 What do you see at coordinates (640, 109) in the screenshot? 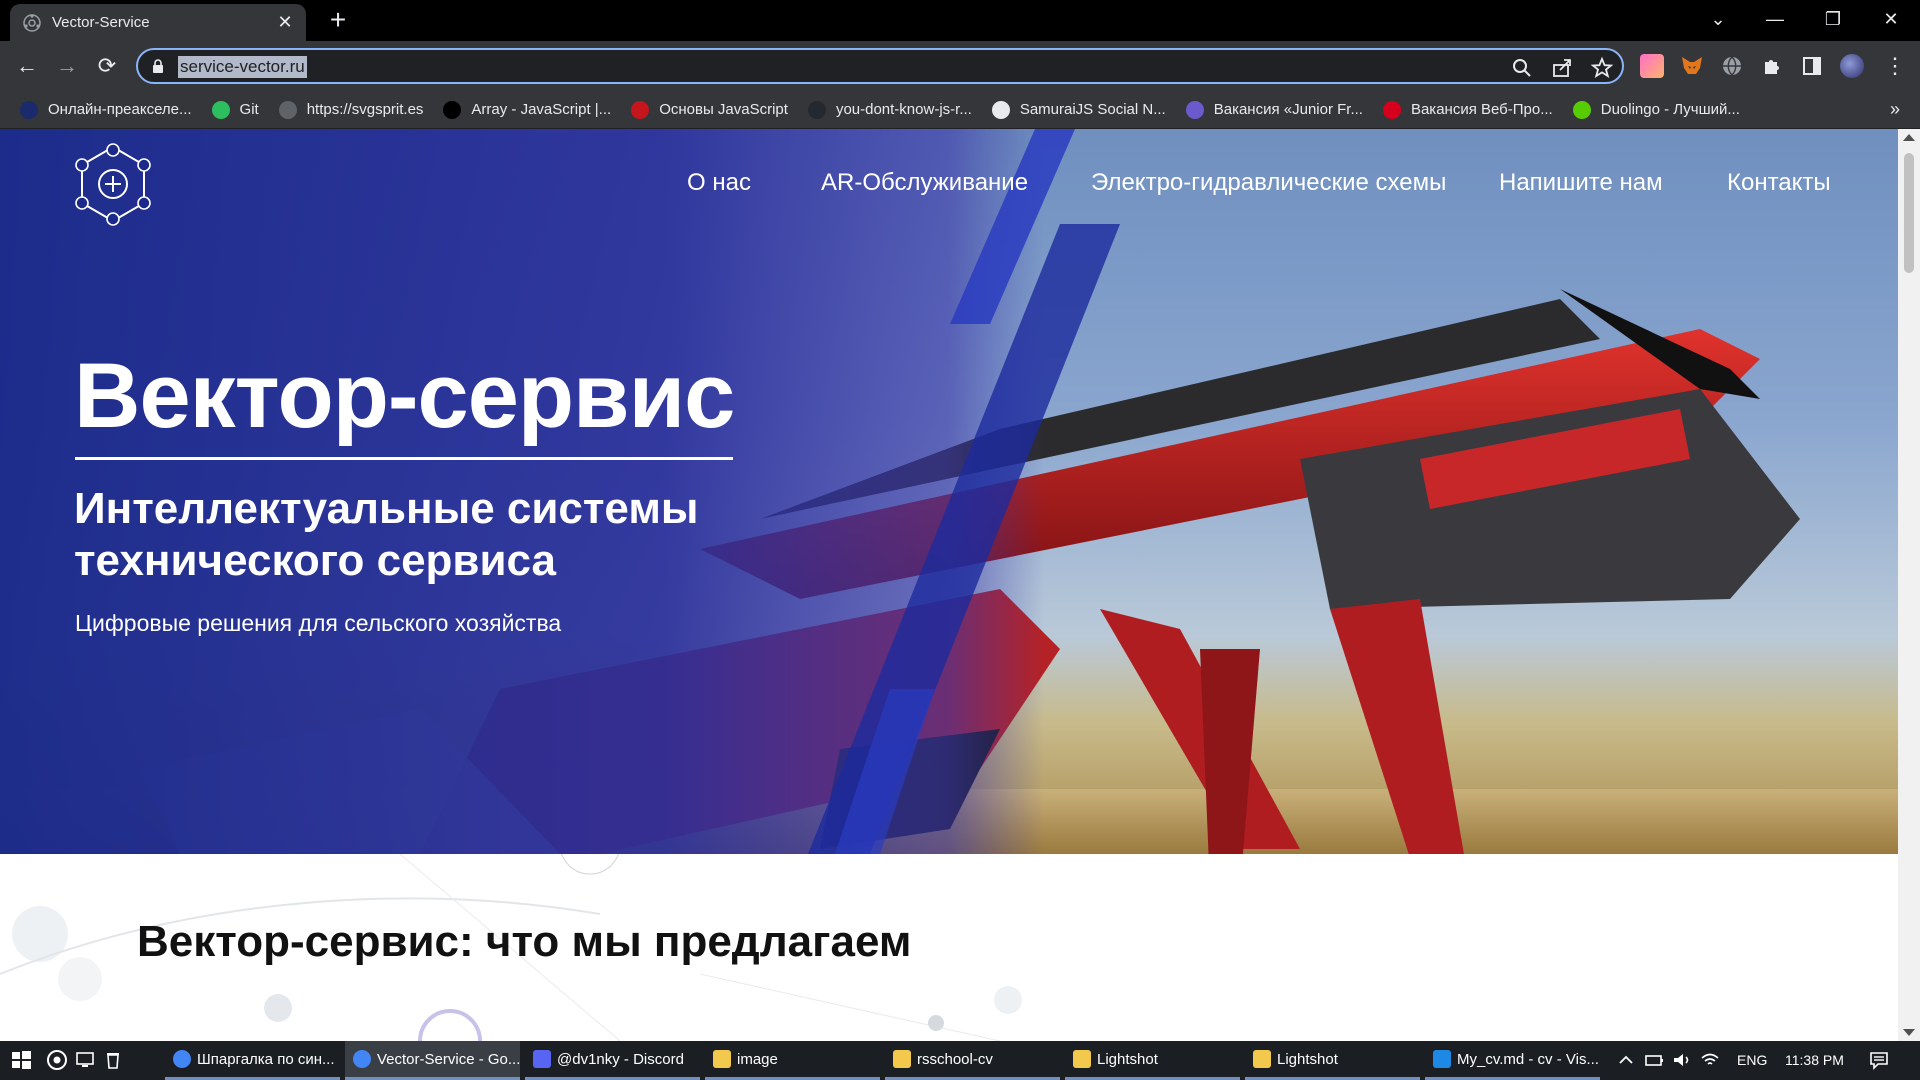
I see `person-icon` at bounding box center [640, 109].